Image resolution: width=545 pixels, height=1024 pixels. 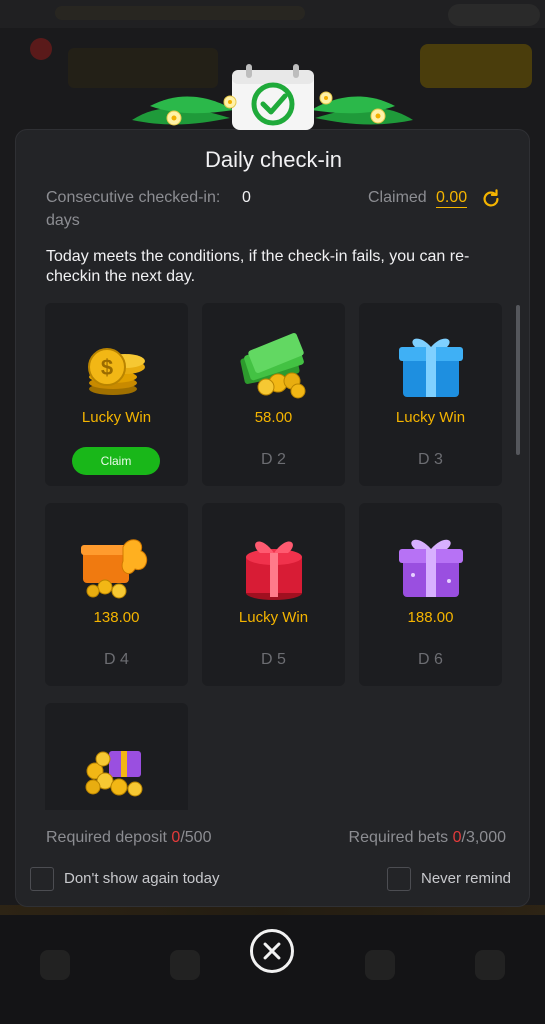 What do you see at coordinates (176, 837) in the screenshot?
I see `required-deposit-current: 0` at bounding box center [176, 837].